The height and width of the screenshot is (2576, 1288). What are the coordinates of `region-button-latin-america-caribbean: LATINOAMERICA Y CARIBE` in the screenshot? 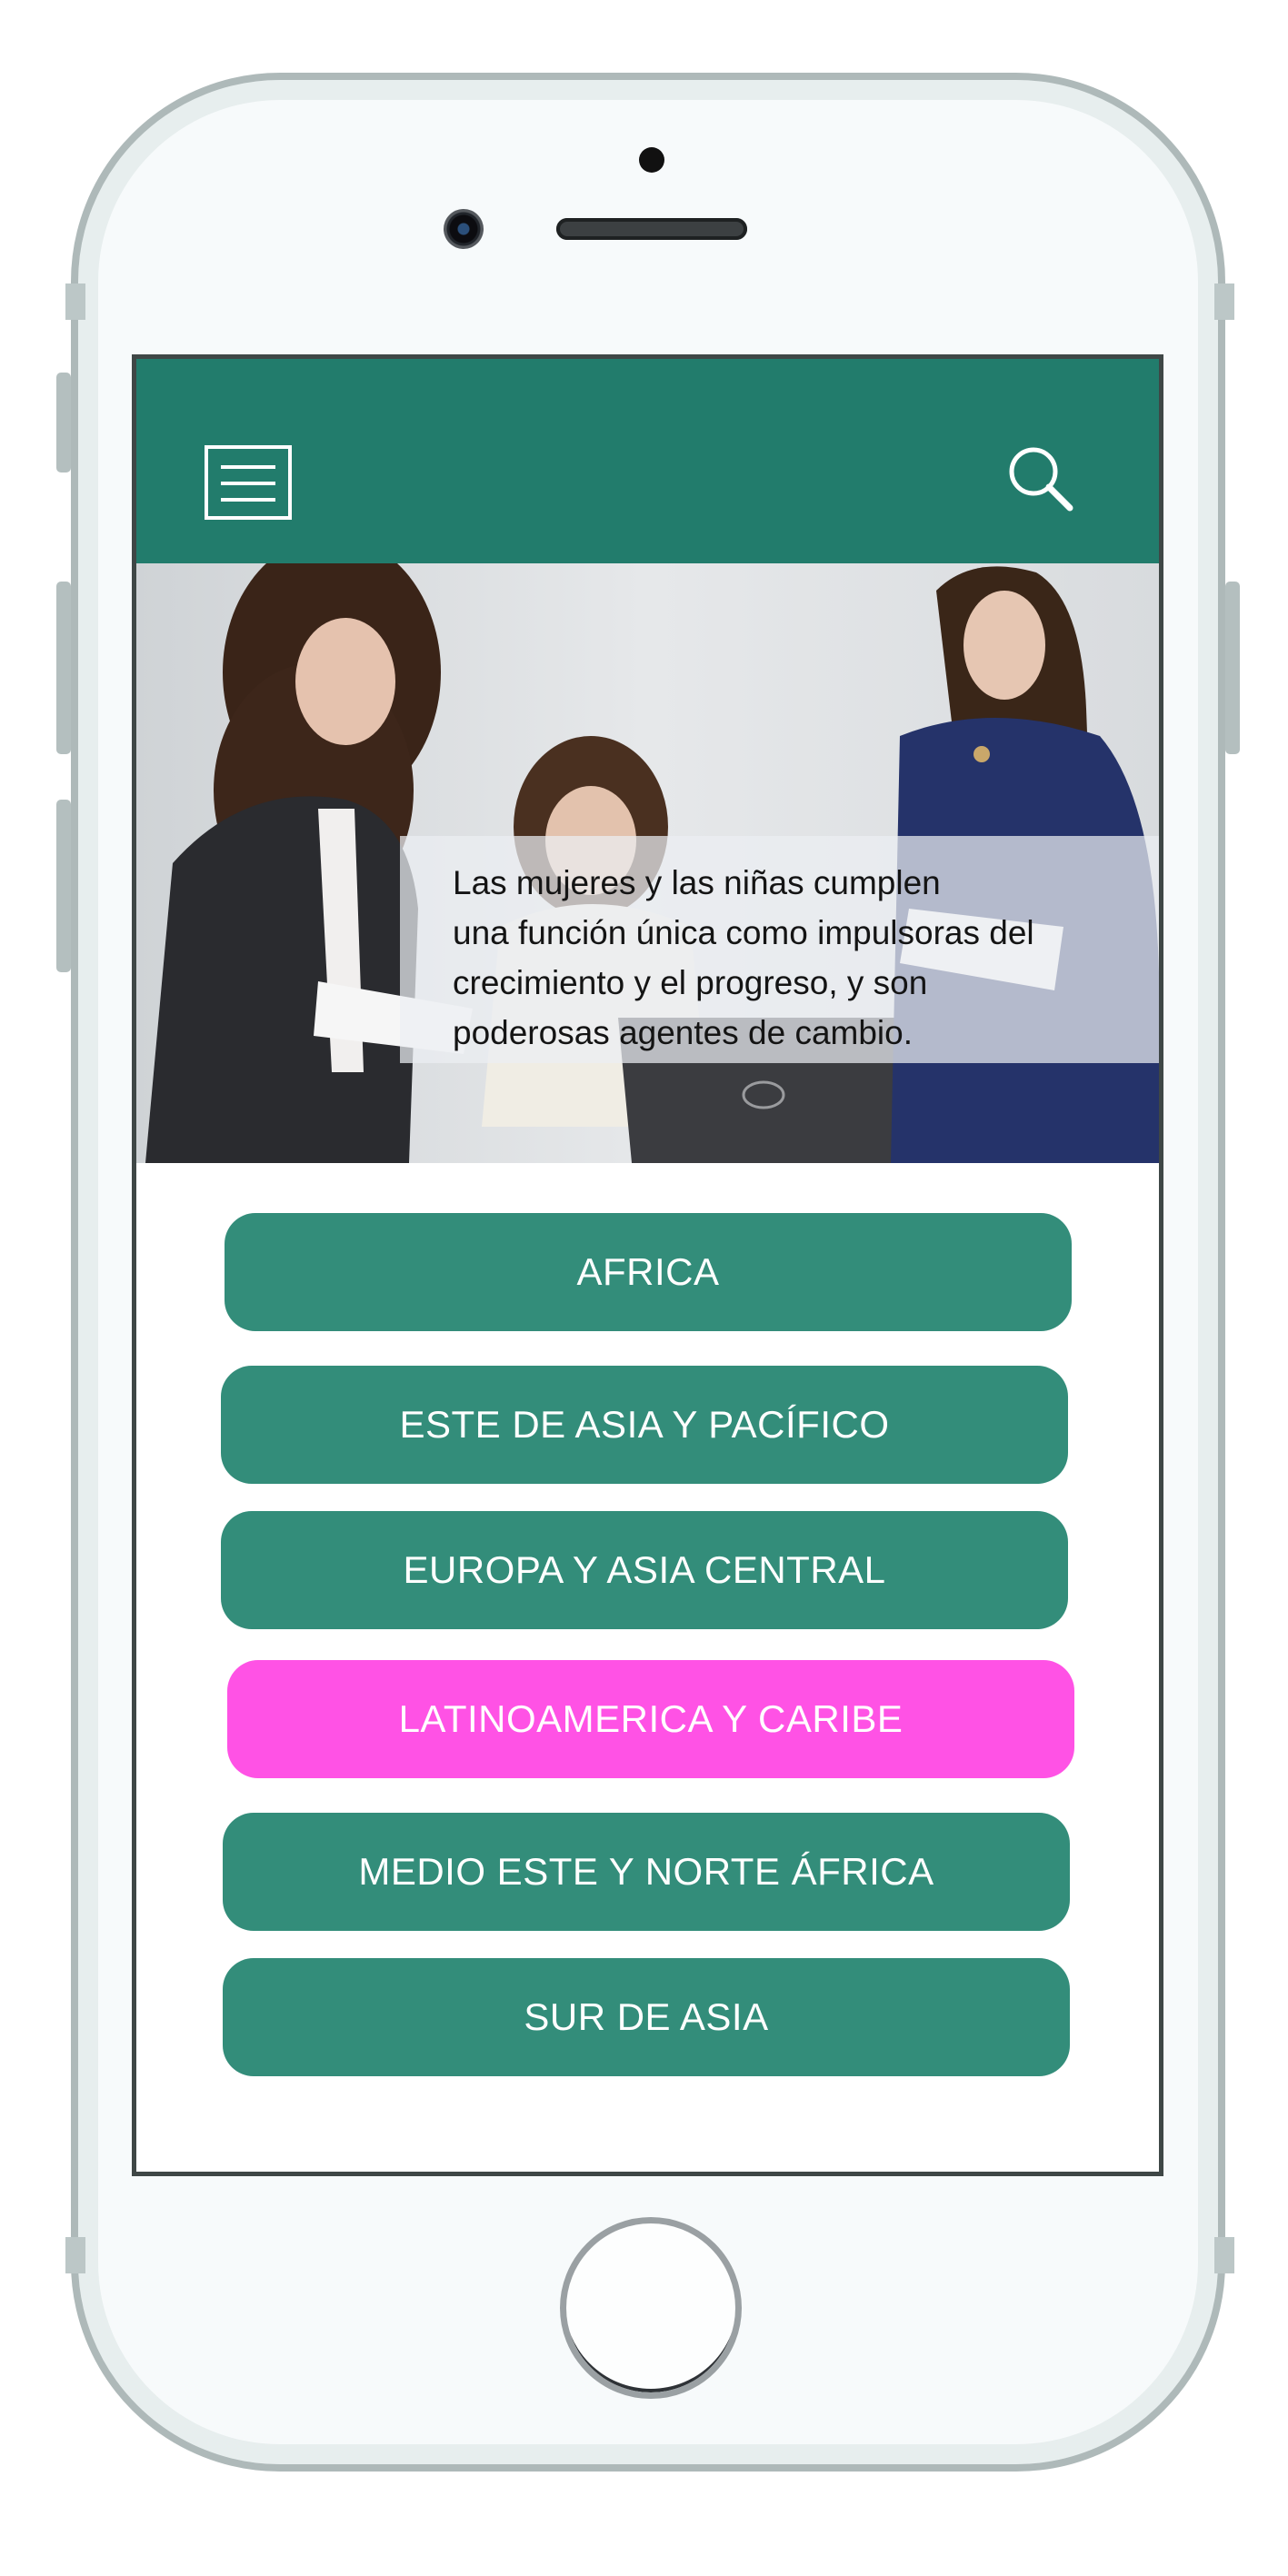 It's located at (650, 1719).